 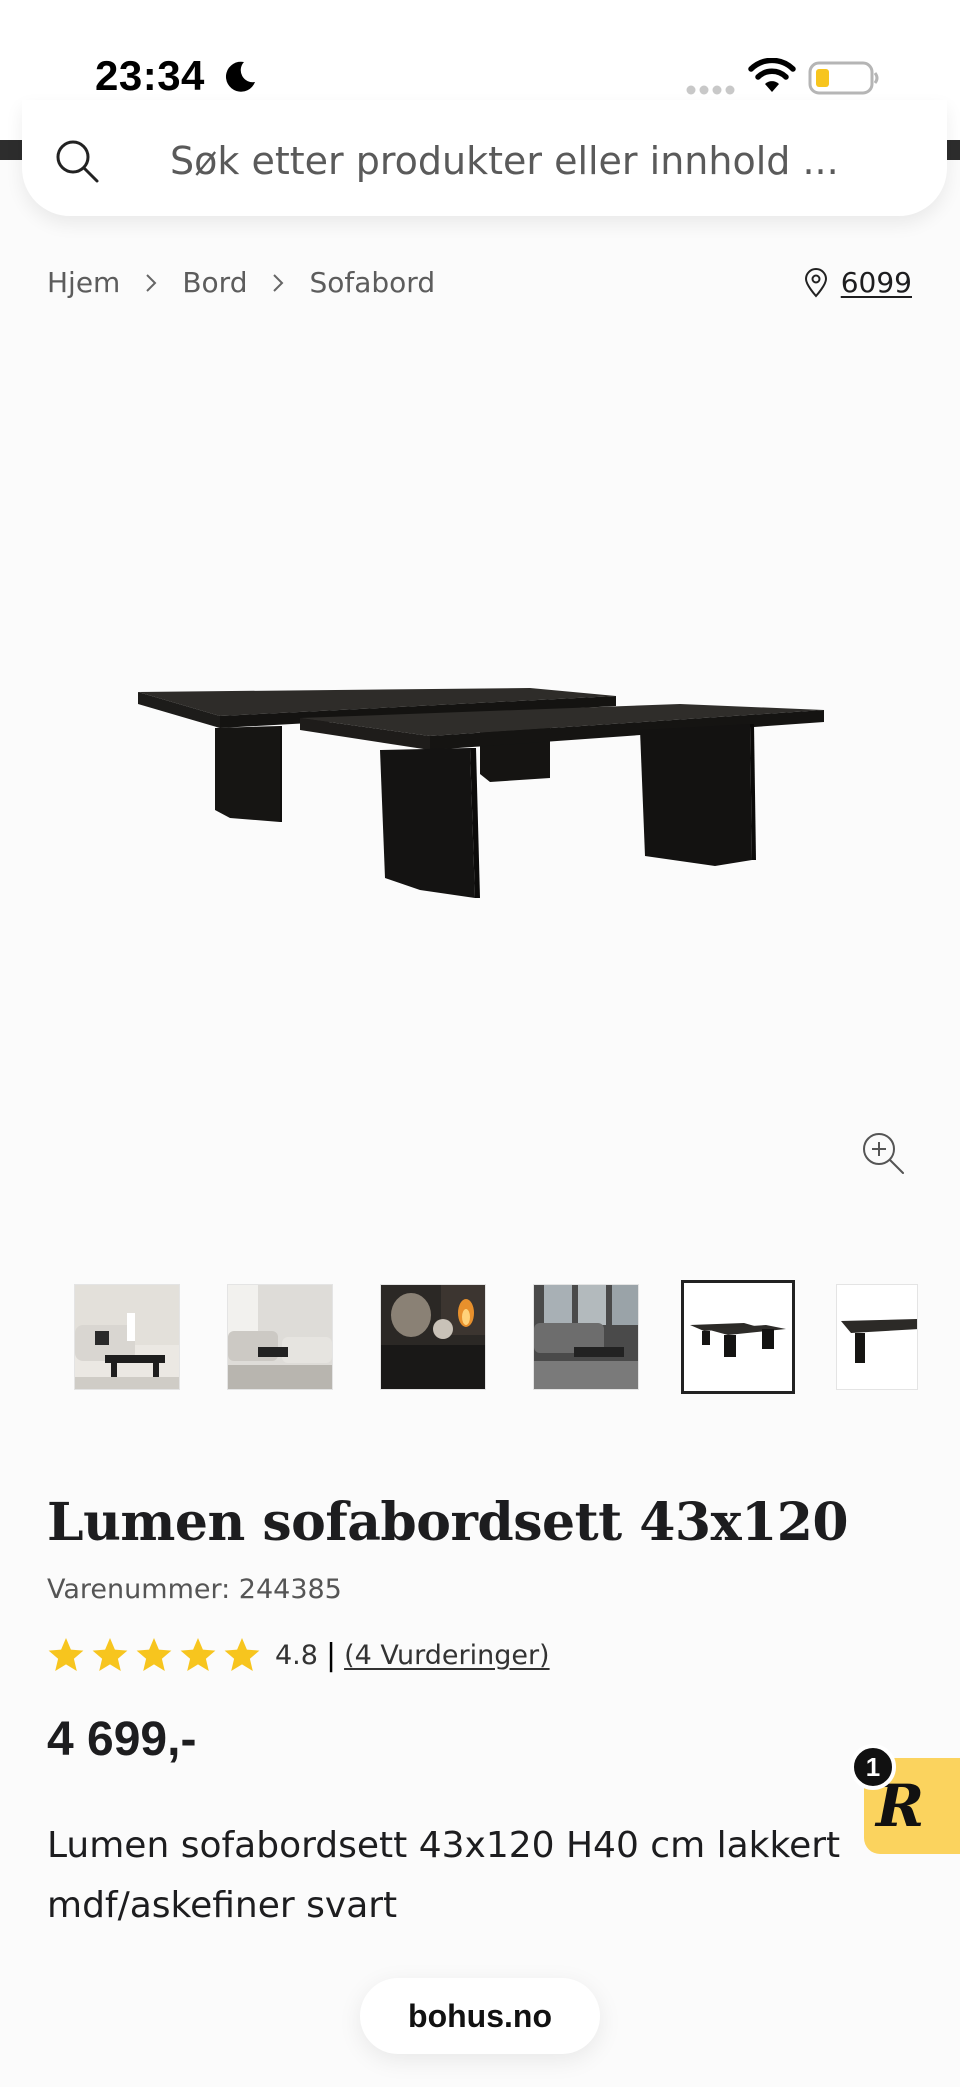 What do you see at coordinates (372, 282) in the screenshot?
I see `breadcrumb-sofabord: Sofabord` at bounding box center [372, 282].